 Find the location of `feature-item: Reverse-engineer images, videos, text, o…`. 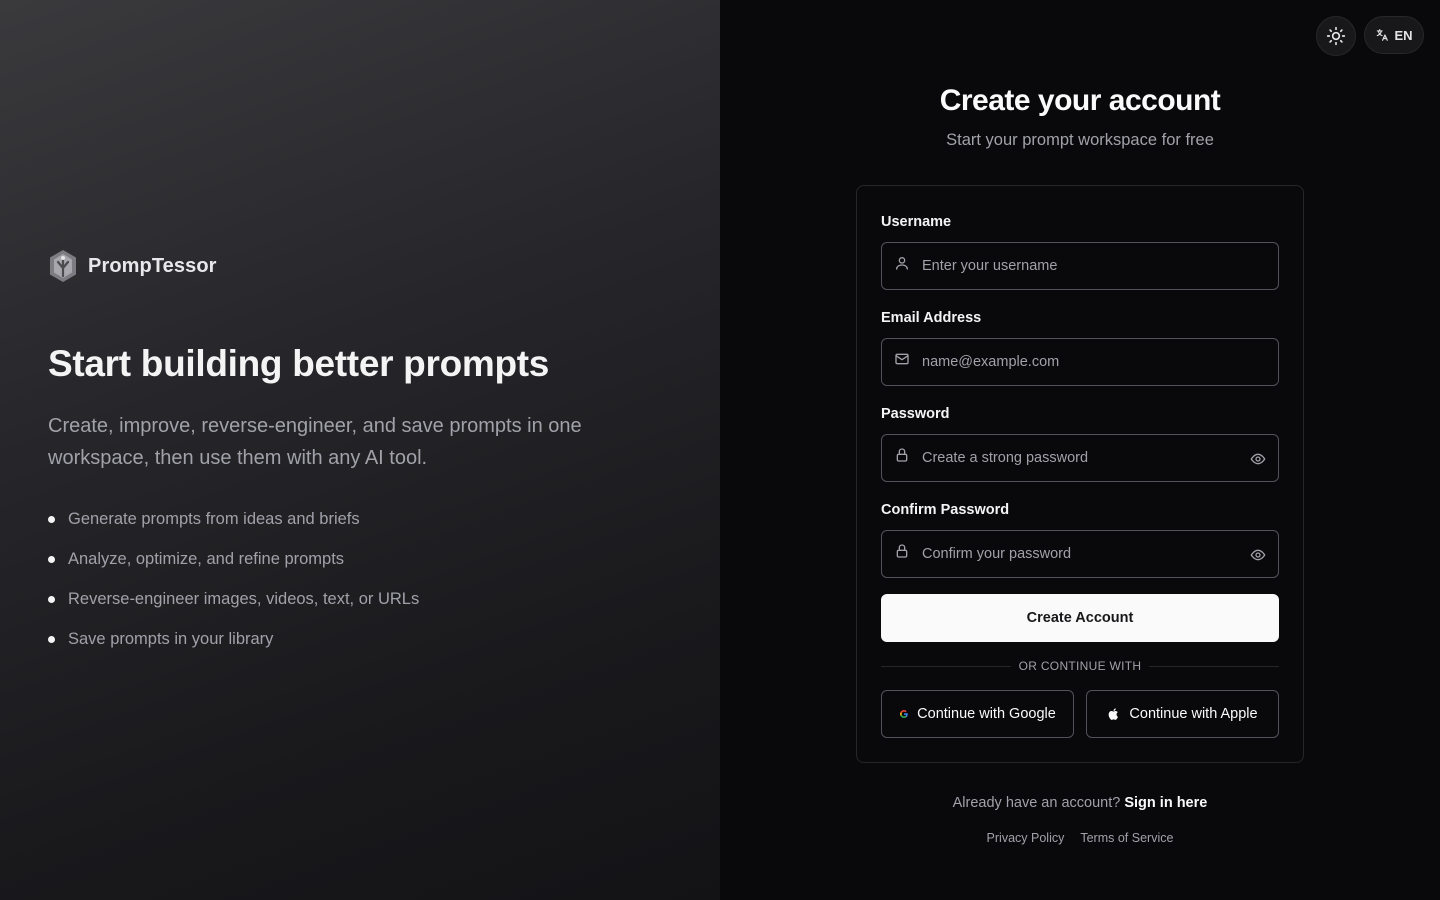

feature-item: Reverse-engineer images, videos, text, o… is located at coordinates (233, 599).